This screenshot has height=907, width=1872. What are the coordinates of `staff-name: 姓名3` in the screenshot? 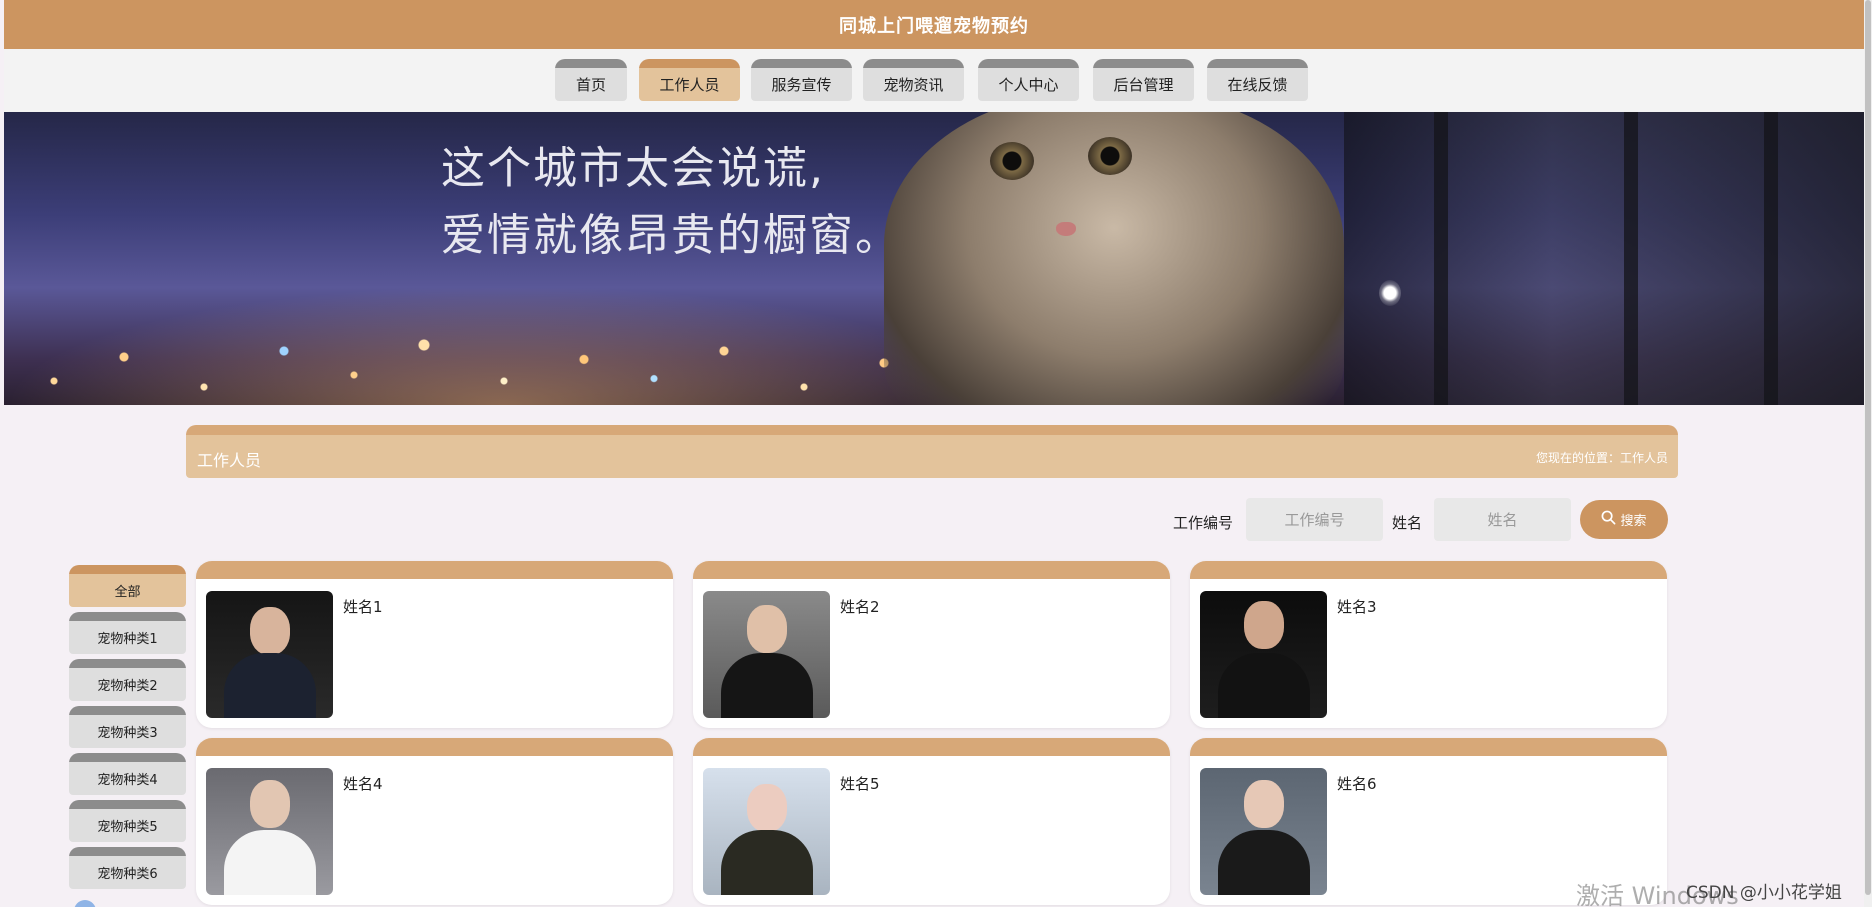 It's located at (1357, 607).